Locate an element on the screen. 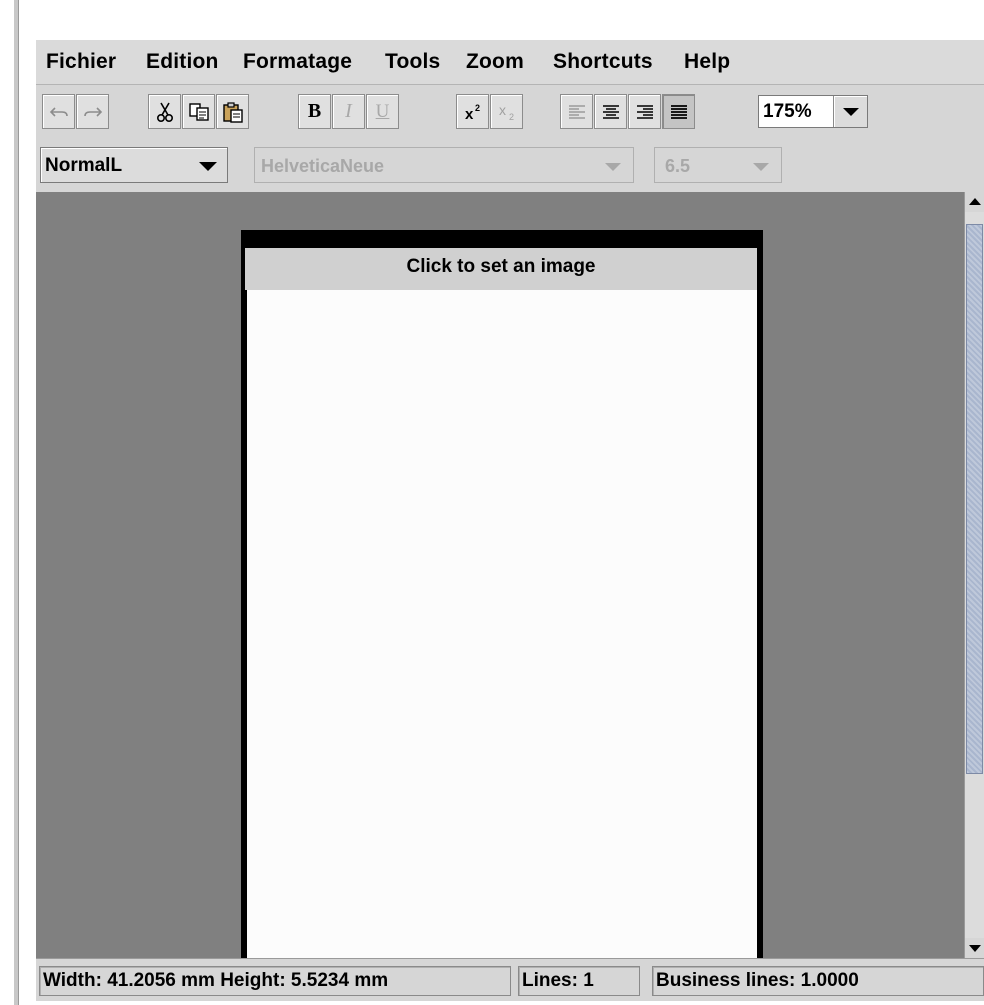 The width and height of the screenshot is (984, 1005). menu-help: Help is located at coordinates (707, 62).